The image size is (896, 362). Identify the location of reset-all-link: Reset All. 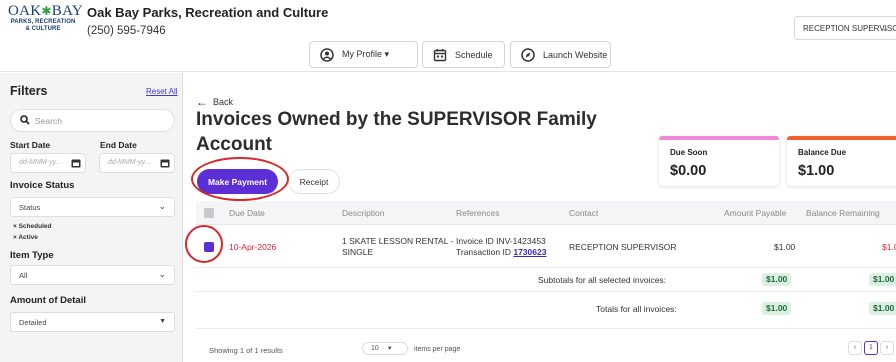
(162, 91).